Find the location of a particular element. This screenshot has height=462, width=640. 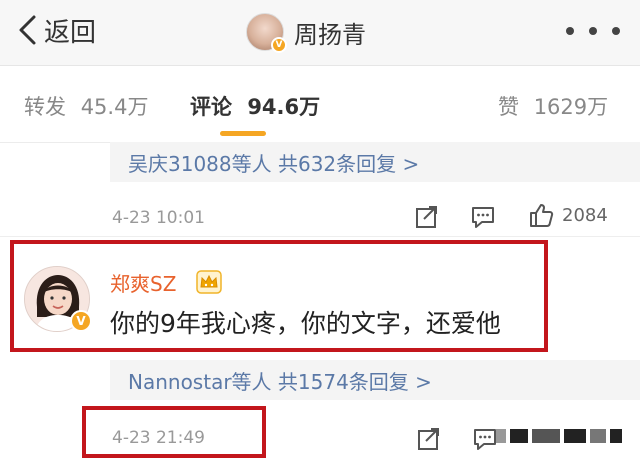

page-title: 周扬青 is located at coordinates (330, 34).